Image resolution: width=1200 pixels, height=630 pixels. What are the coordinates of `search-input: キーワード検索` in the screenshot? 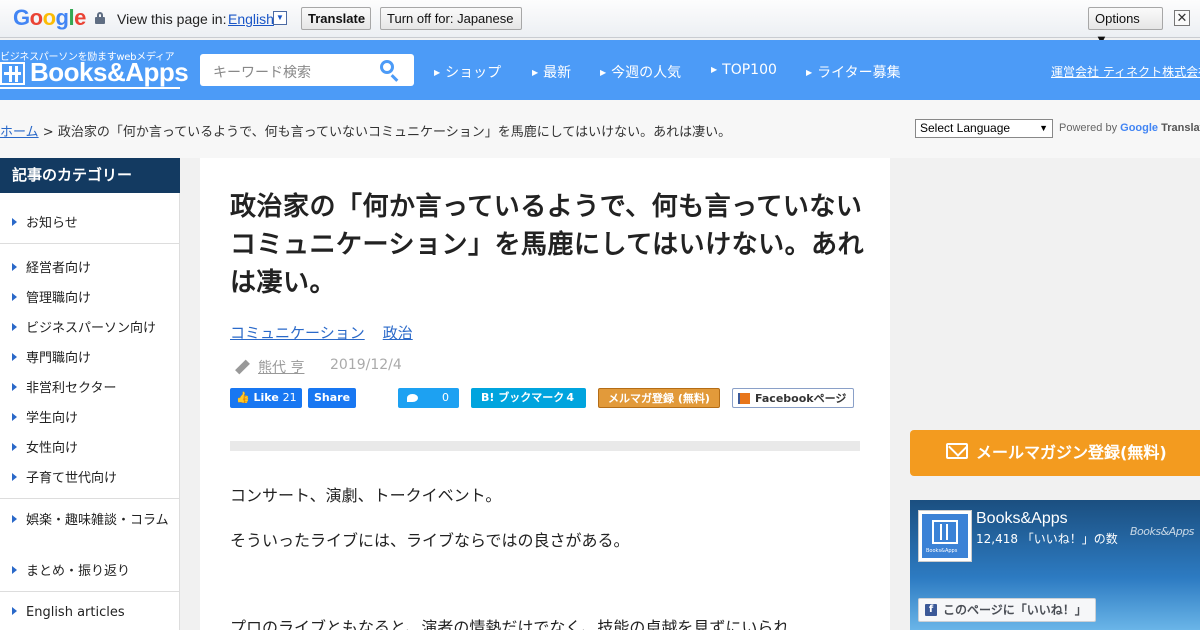 It's located at (307, 70).